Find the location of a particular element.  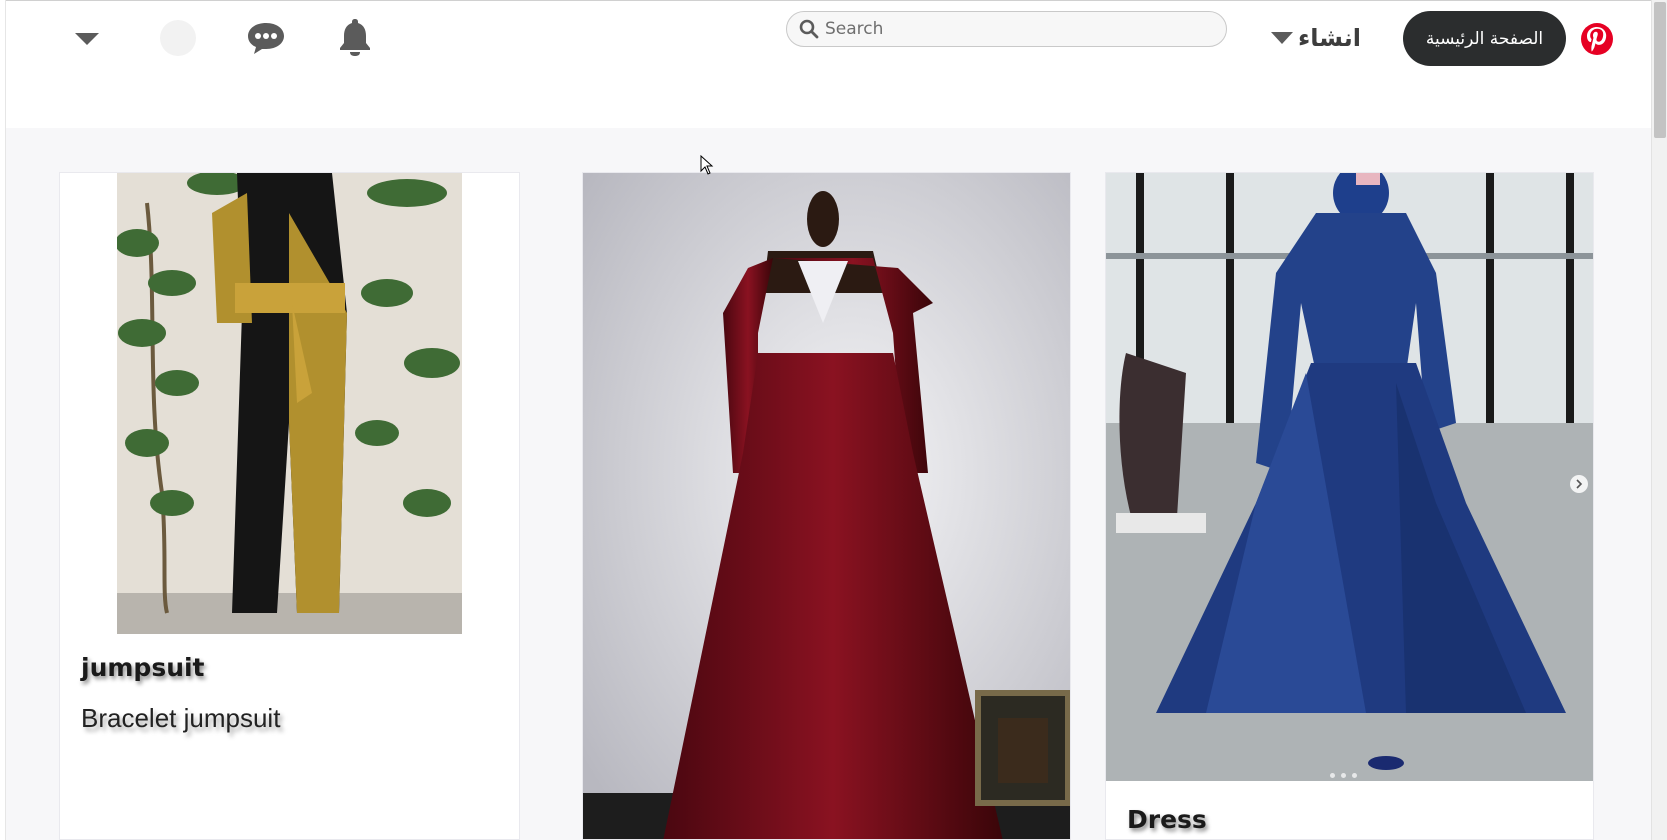

create-label: انشاء is located at coordinates (1329, 38).